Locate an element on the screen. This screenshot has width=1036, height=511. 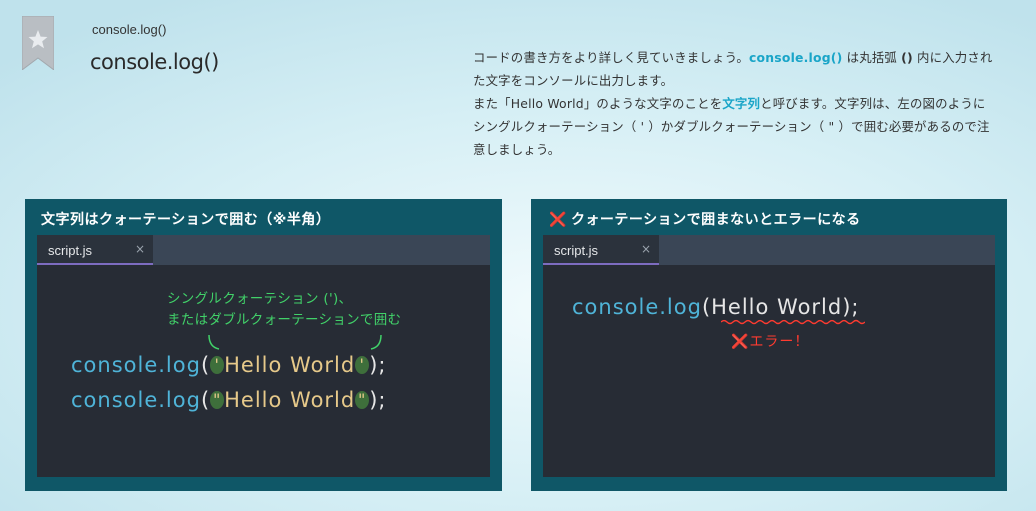
description-highlight: 文字列 is located at coordinates (741, 103).